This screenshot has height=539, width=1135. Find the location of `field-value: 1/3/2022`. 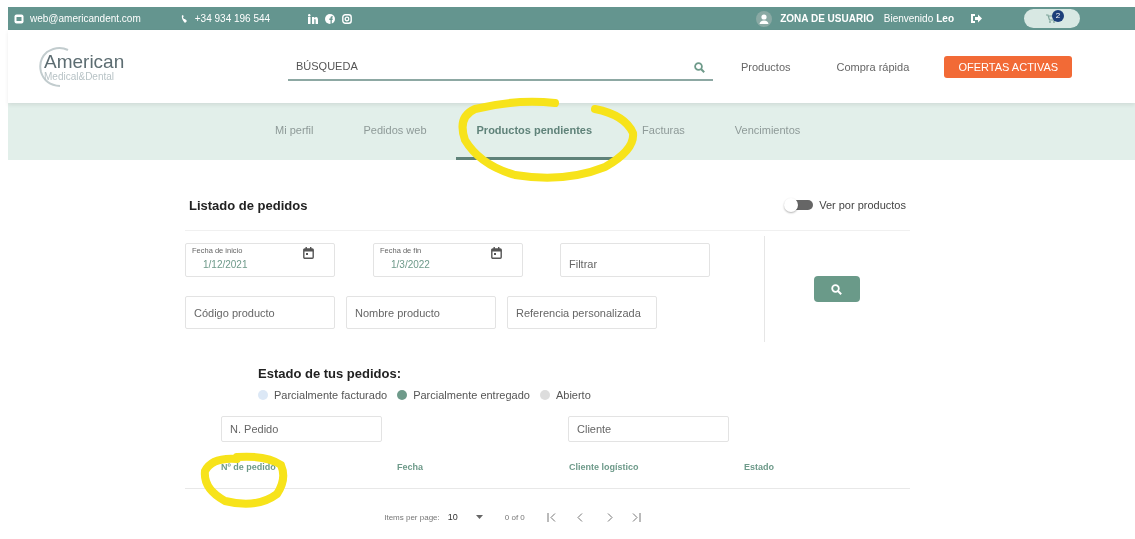

field-value: 1/3/2022 is located at coordinates (410, 264).